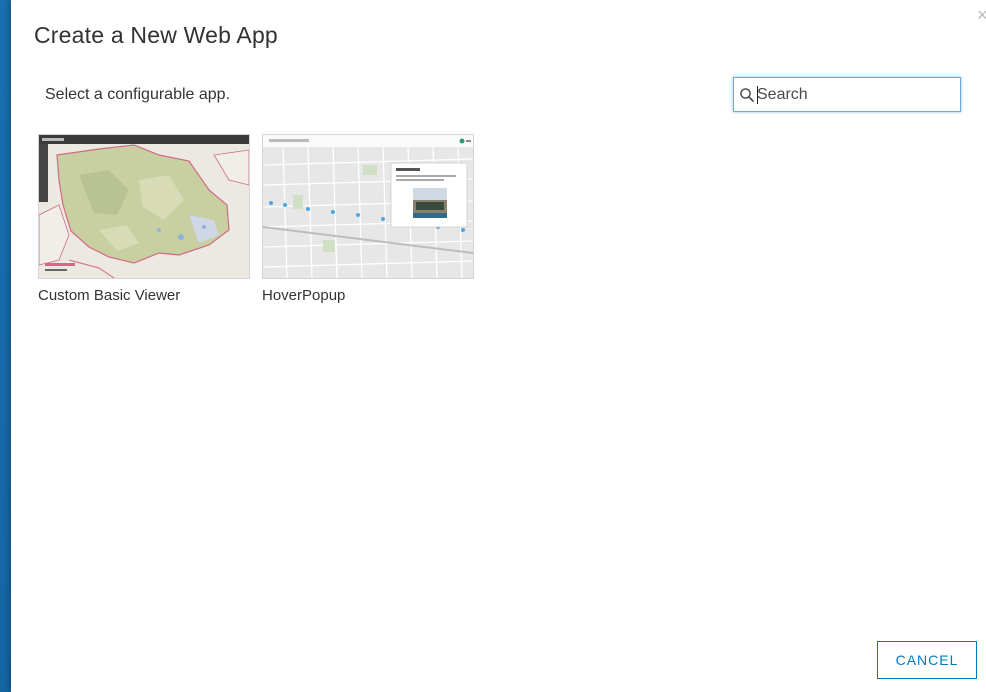 Image resolution: width=986 pixels, height=692 pixels. Describe the element at coordinates (156, 35) in the screenshot. I see `dialog-title: Create a New Web App` at that location.